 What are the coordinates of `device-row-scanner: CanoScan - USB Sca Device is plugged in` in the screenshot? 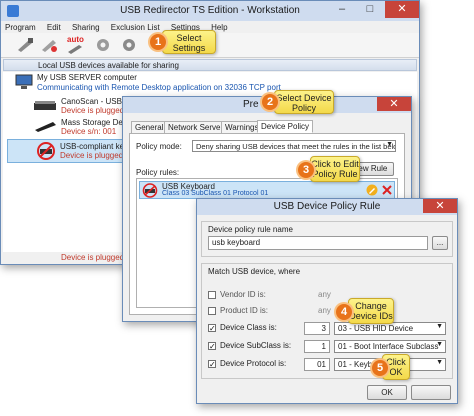 It's located at (85, 106).